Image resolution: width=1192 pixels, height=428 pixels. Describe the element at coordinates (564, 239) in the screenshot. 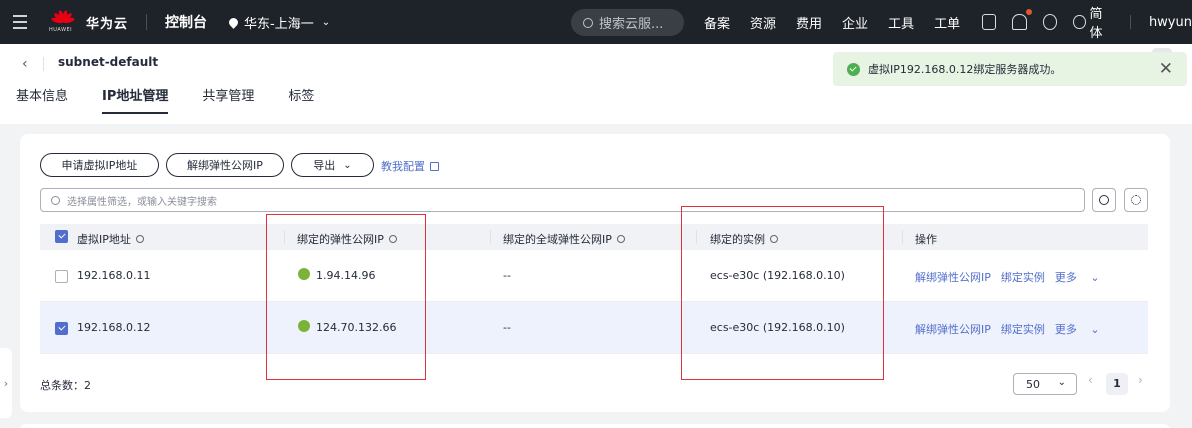

I see `col-global-eip: 绑定的全域弹性公网IP` at that location.